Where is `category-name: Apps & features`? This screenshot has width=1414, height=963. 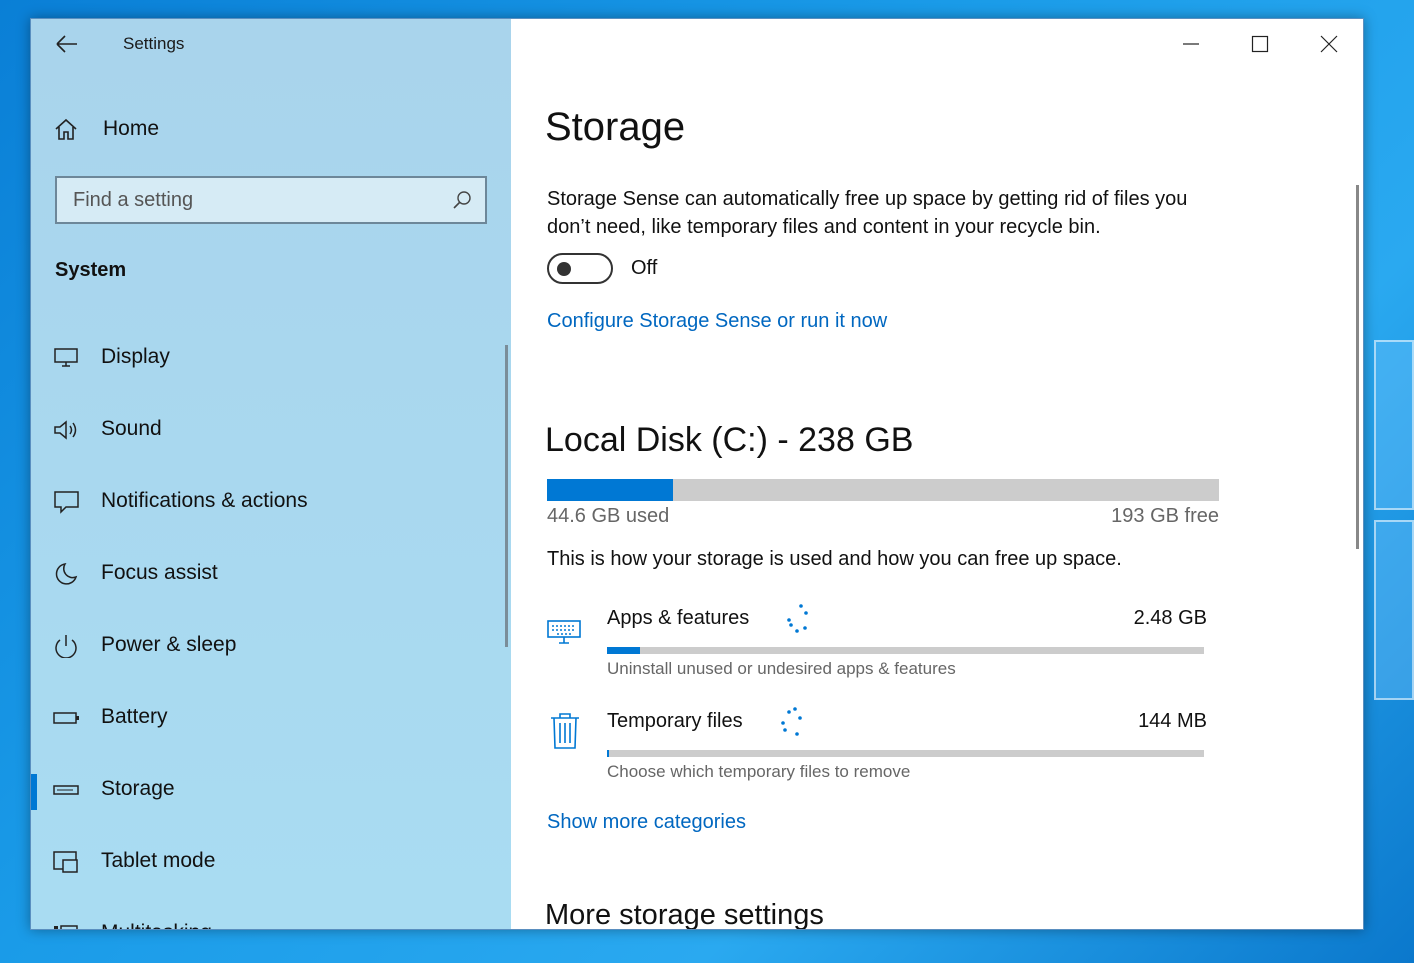
category-name: Apps & features is located at coordinates (678, 618).